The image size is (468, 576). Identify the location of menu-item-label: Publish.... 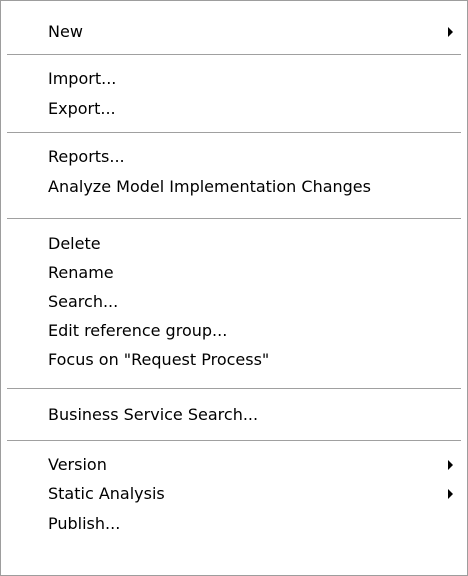
(84, 523).